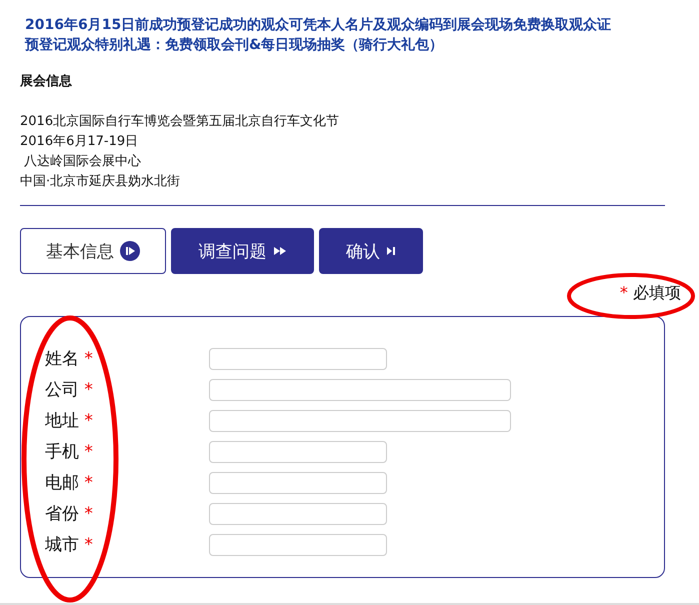 The width and height of the screenshot is (699, 605). What do you see at coordinates (101, 182) in the screenshot?
I see `info-text: 中国·北京市延庆县妫水北街` at bounding box center [101, 182].